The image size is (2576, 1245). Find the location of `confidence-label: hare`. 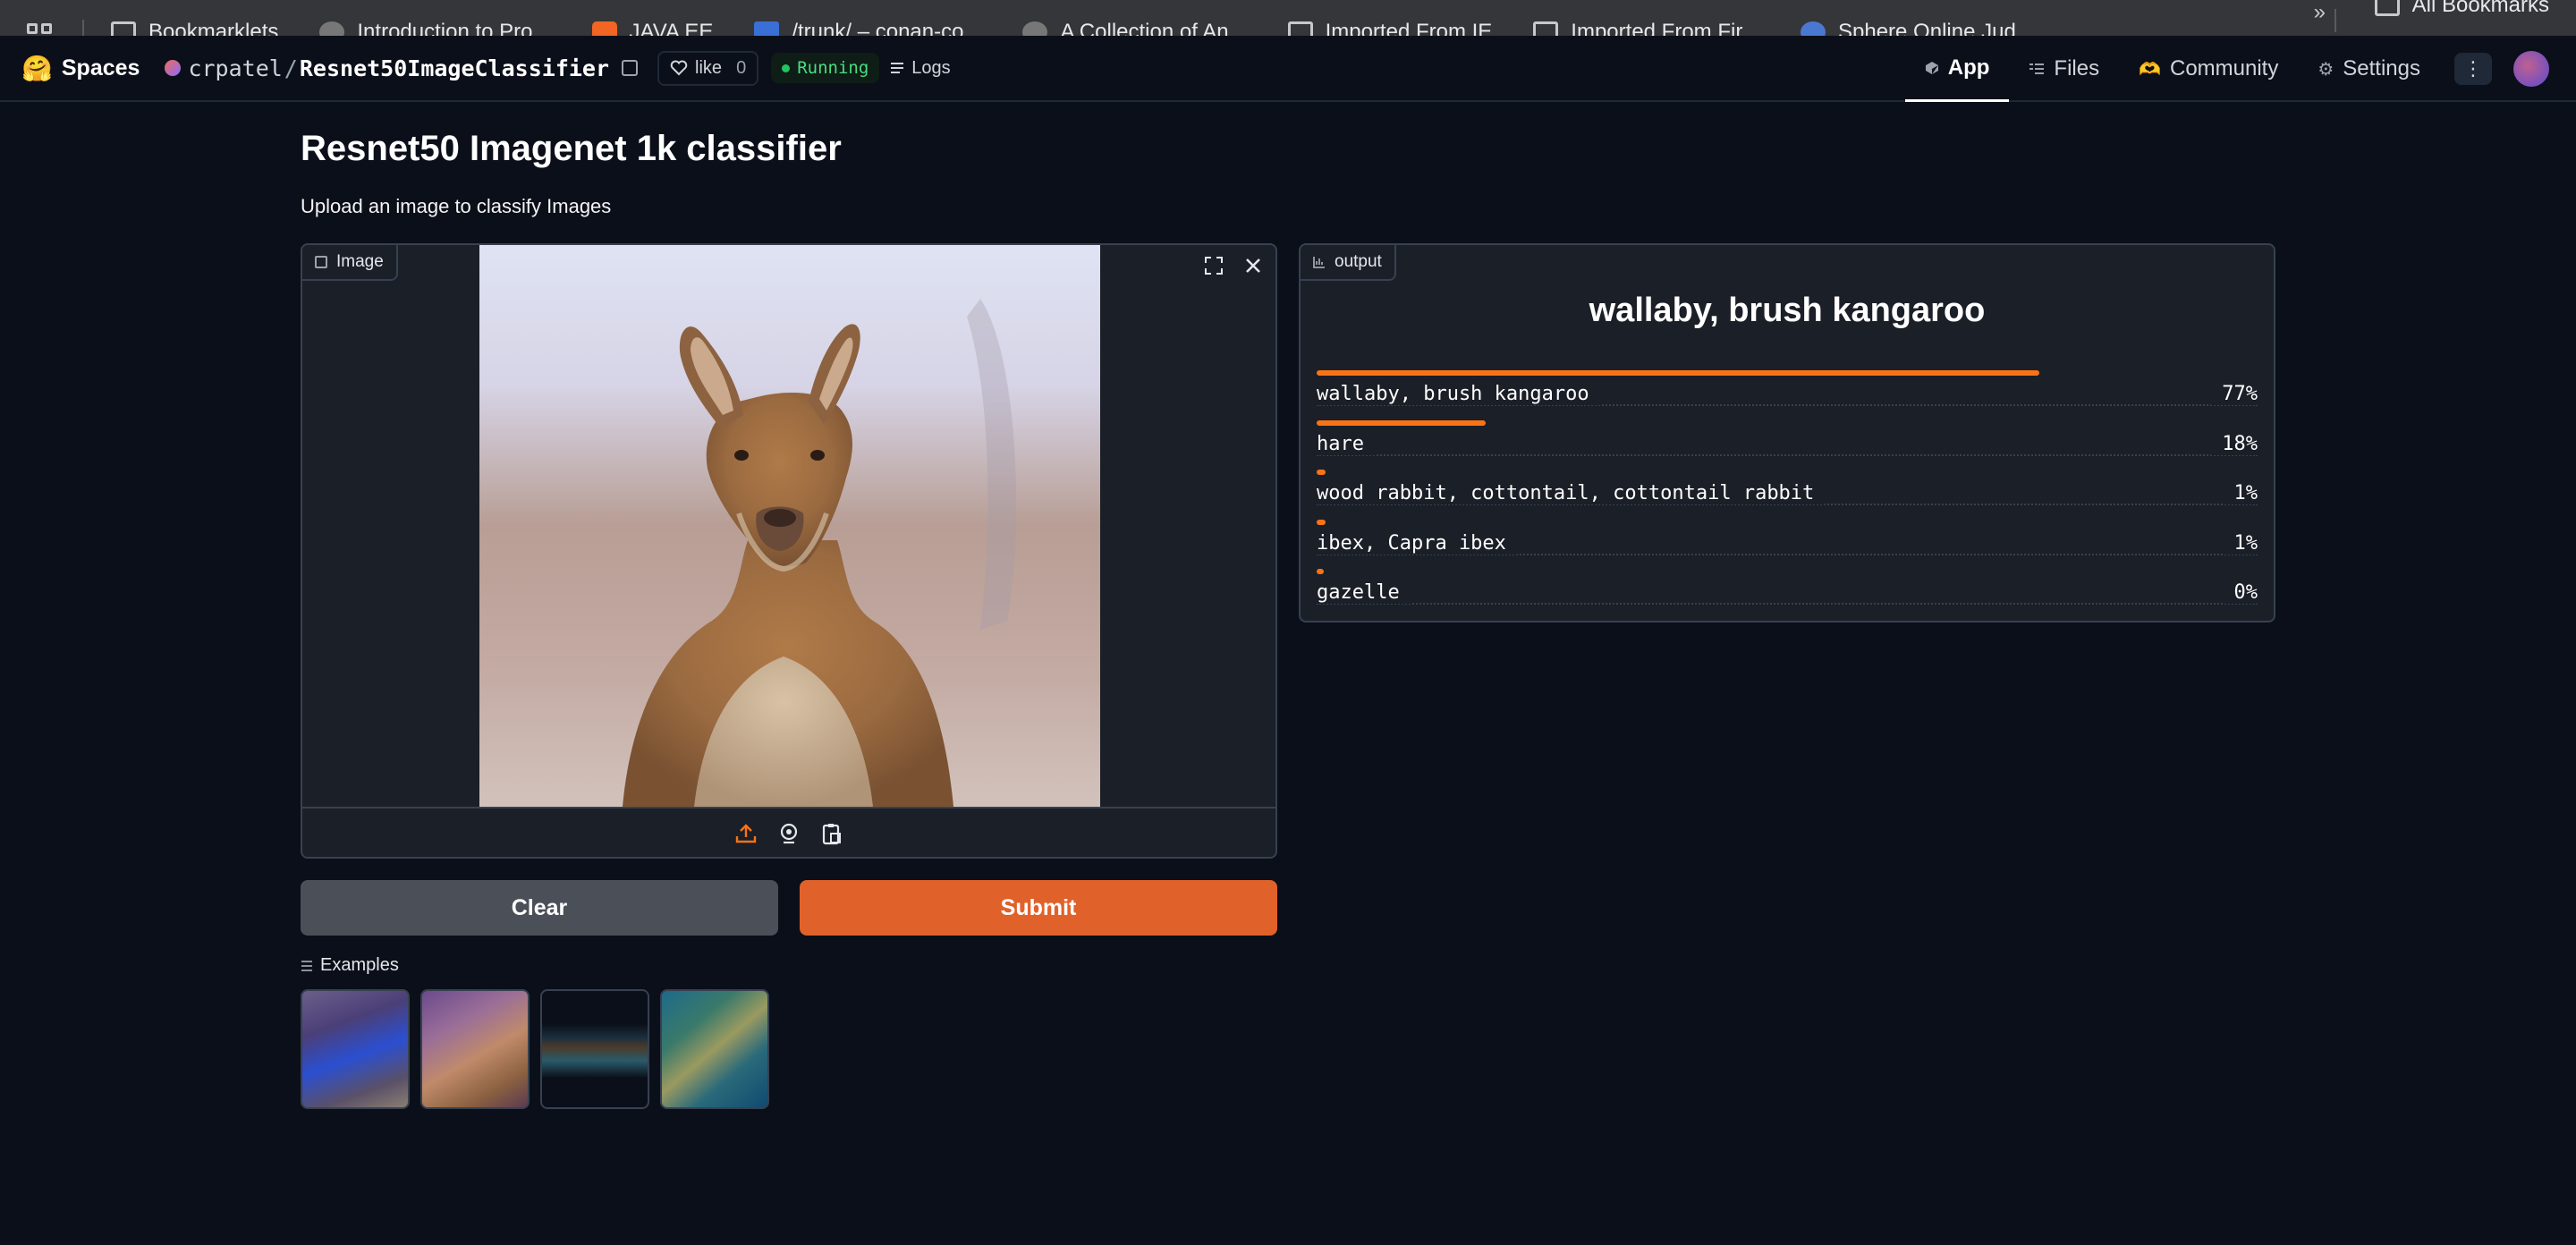

confidence-label: hare is located at coordinates (1346, 443).